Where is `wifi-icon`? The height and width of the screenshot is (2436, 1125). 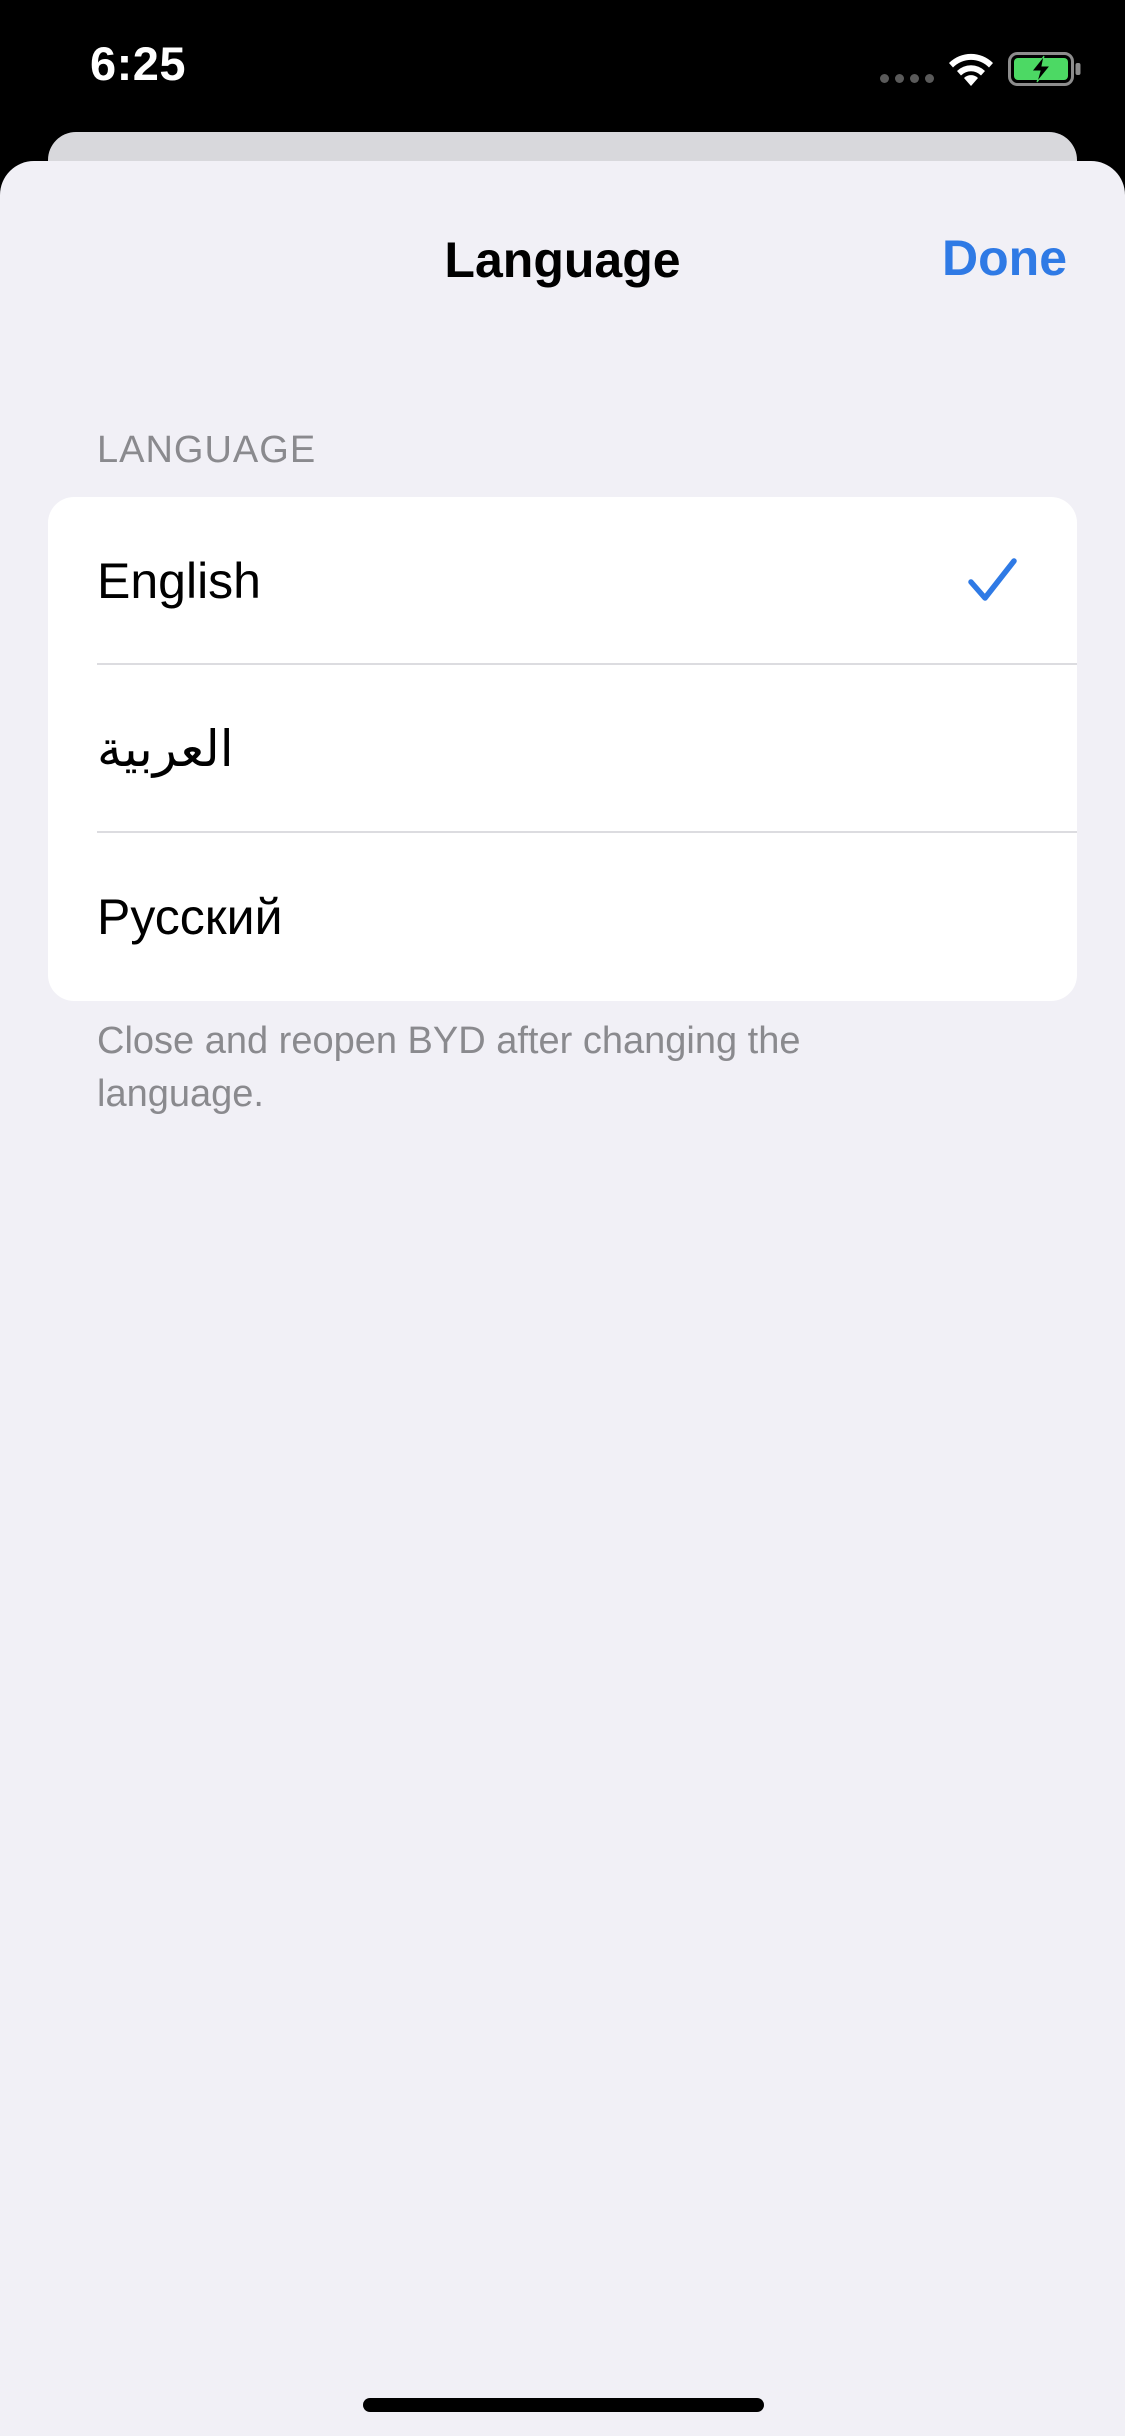
wifi-icon is located at coordinates (971, 69).